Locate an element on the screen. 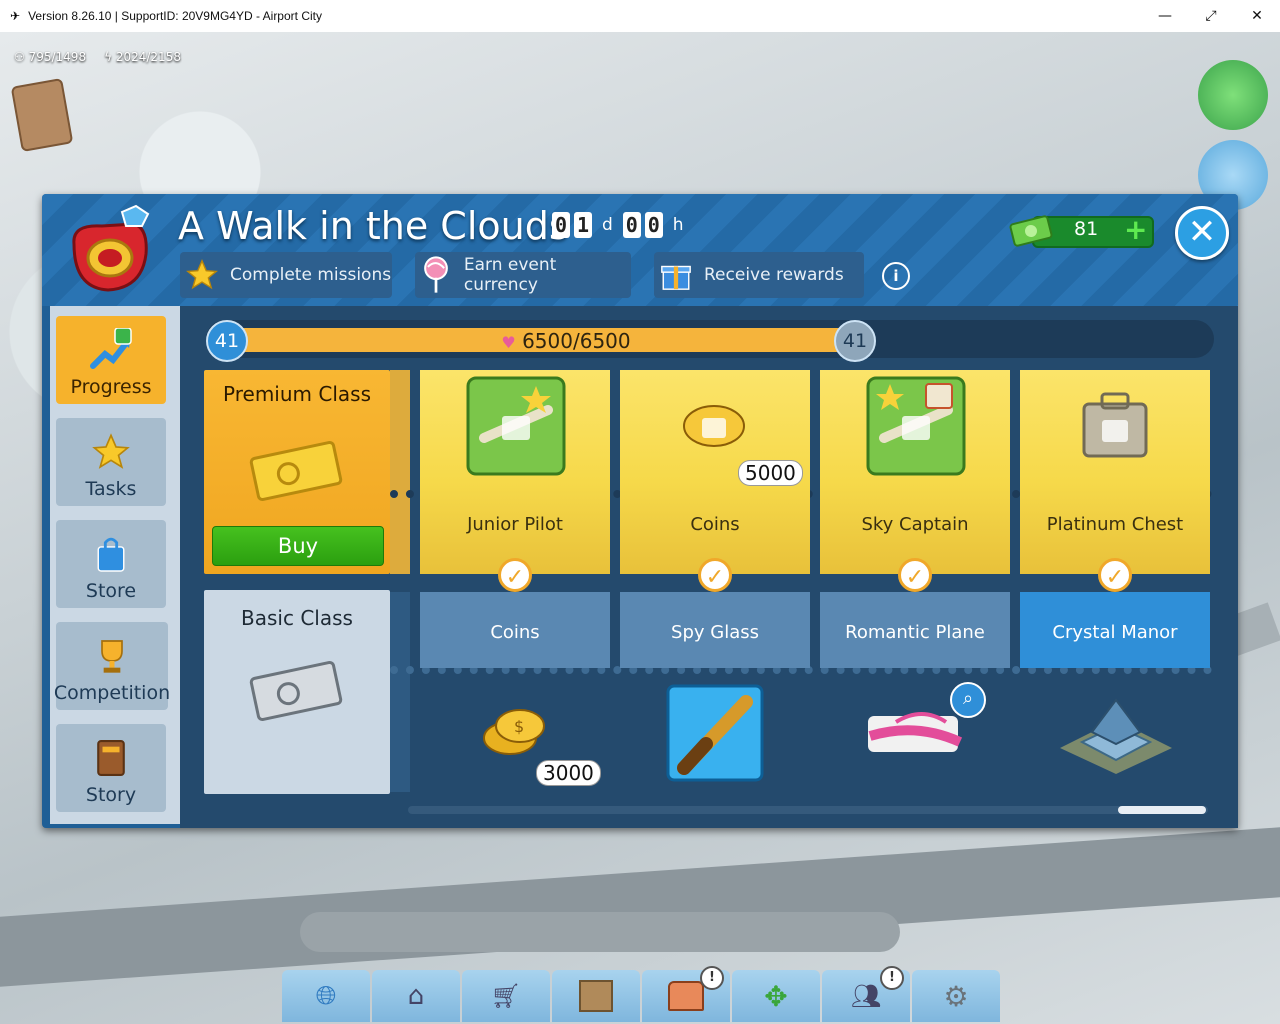  toolbar-move-button: ✥ is located at coordinates (776, 996).